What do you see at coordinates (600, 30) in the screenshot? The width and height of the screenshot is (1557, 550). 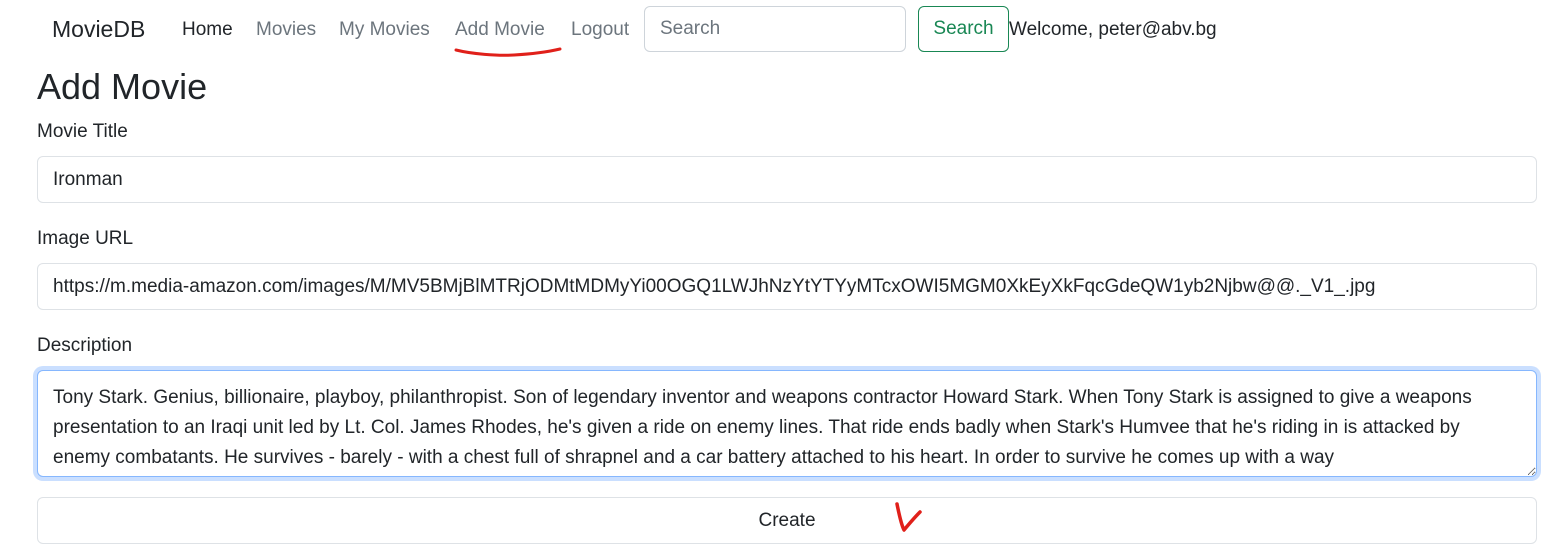 I see `nav-link-logout: Logout` at bounding box center [600, 30].